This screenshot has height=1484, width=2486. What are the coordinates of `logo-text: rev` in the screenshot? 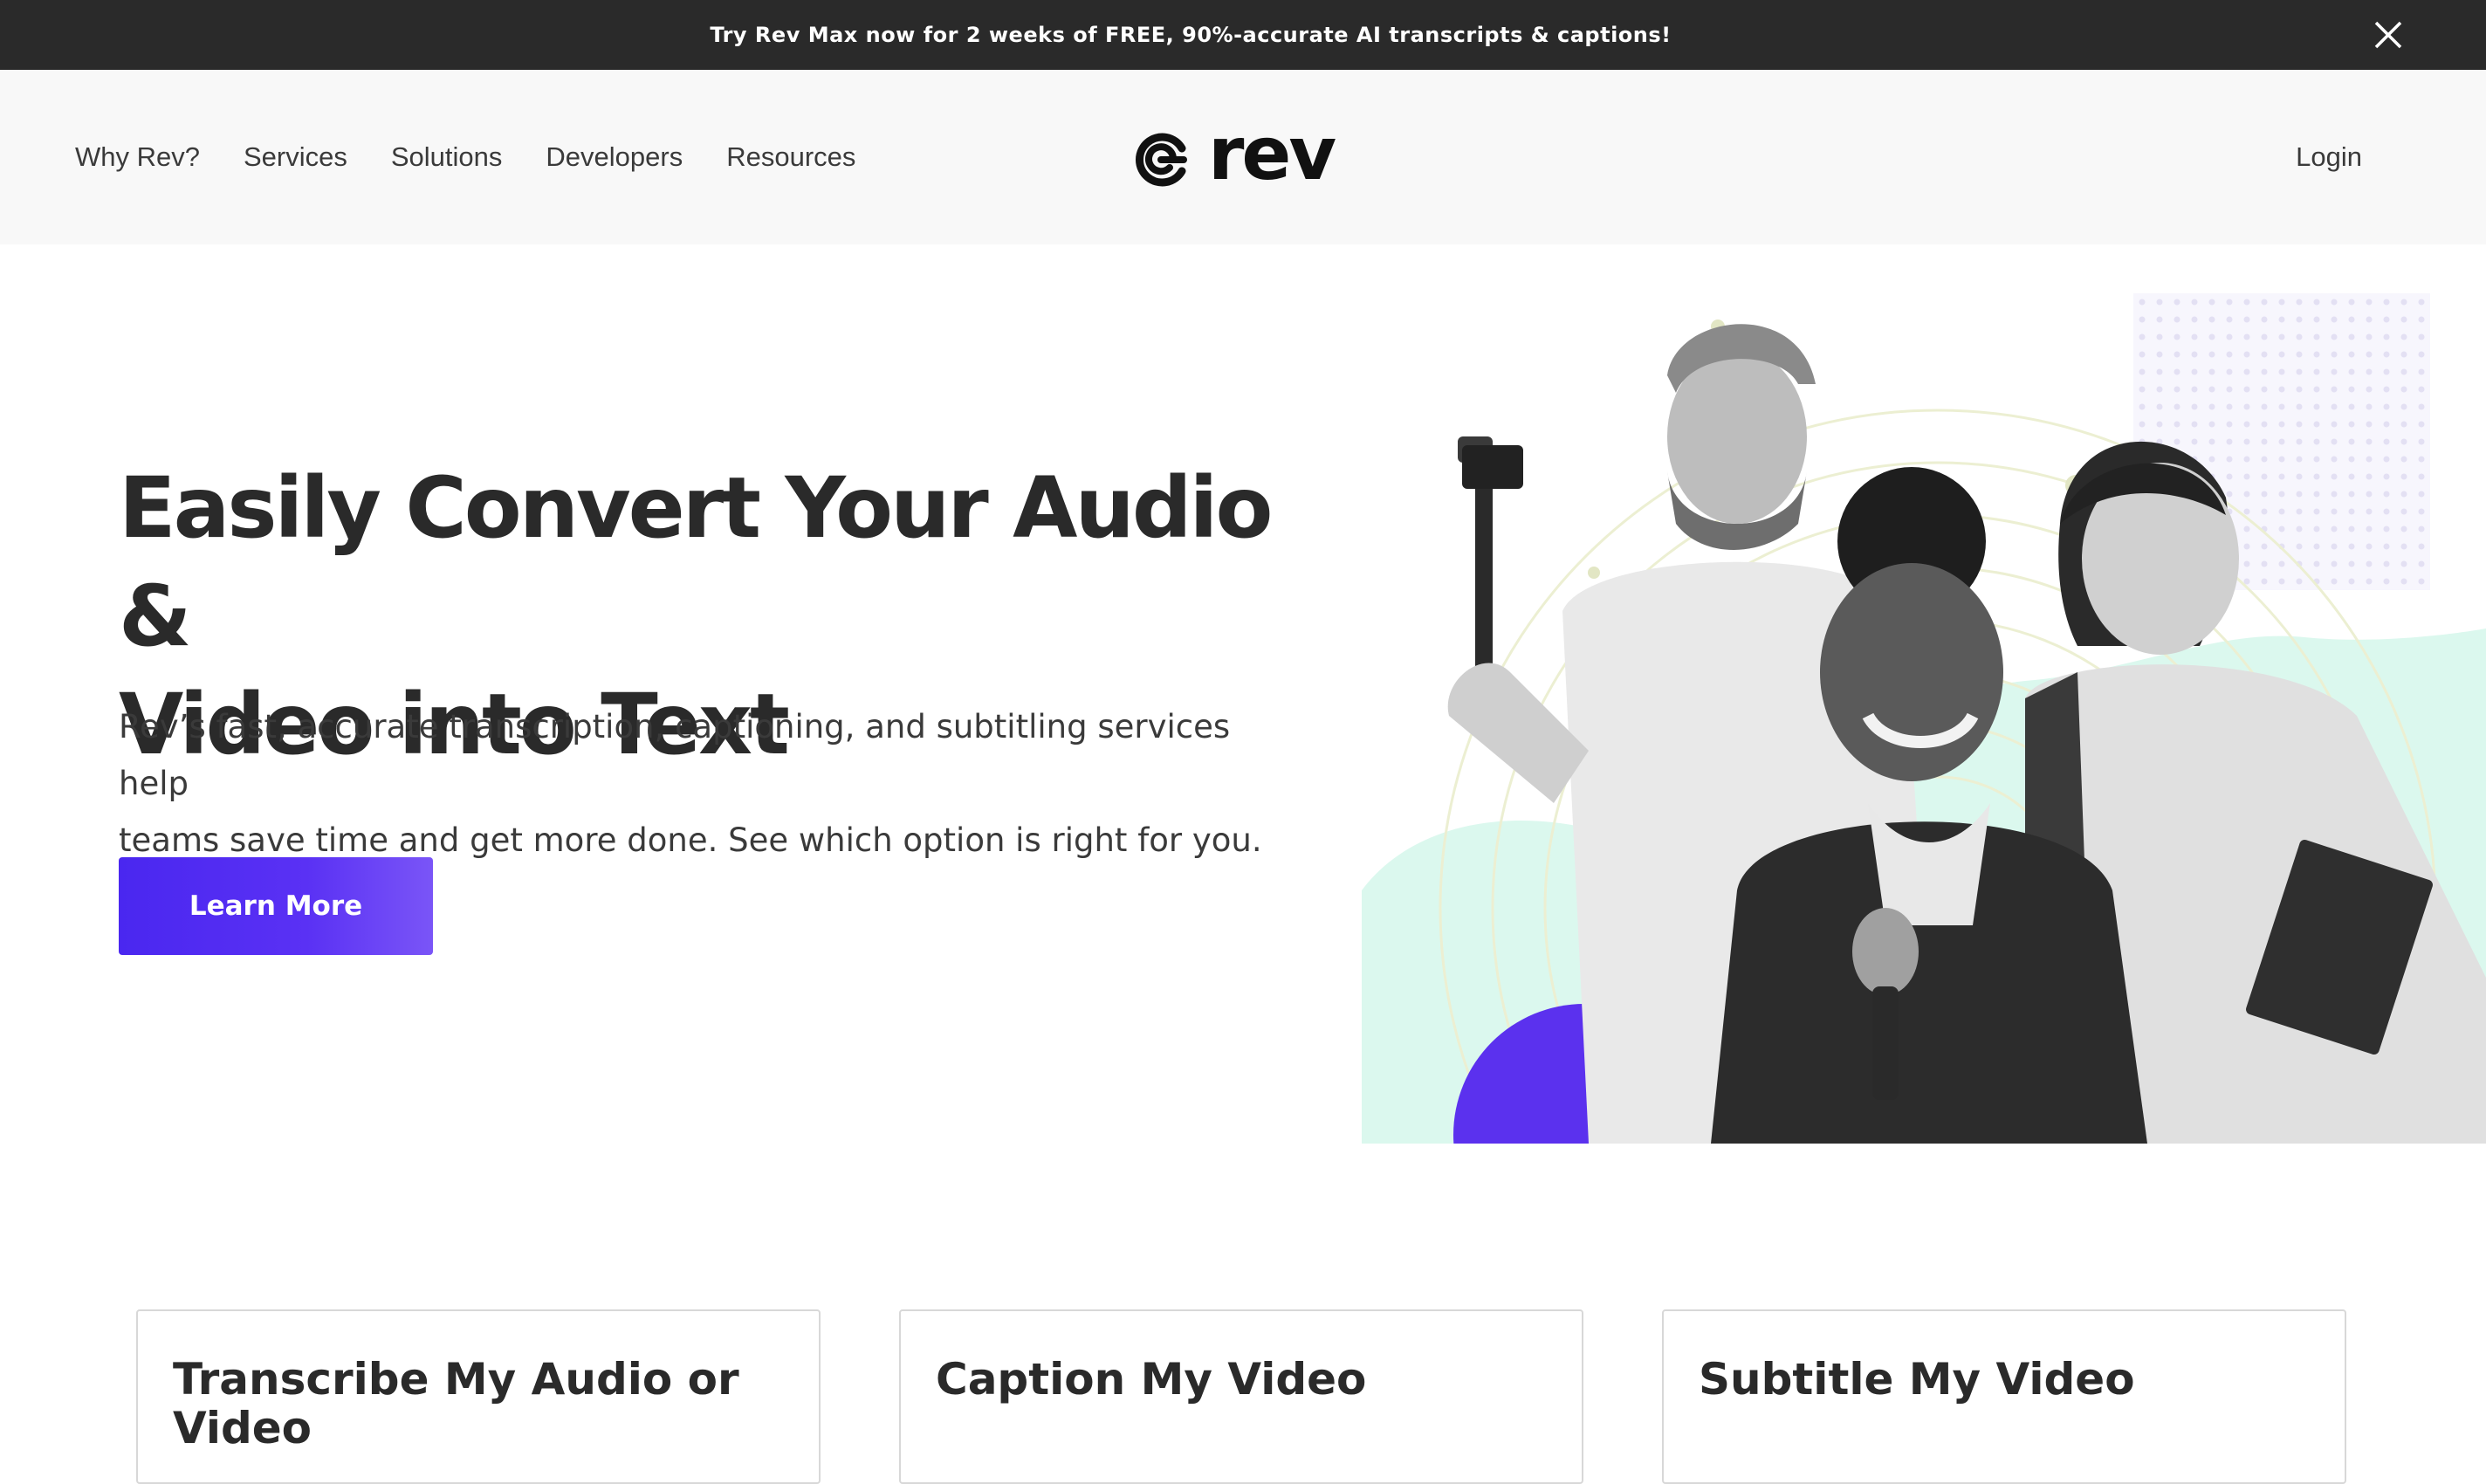 It's located at (1272, 153).